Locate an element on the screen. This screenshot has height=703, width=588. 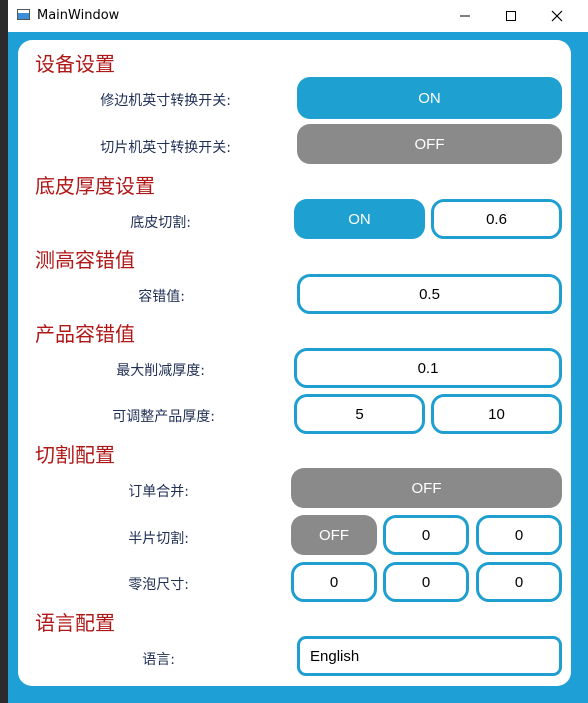
title-bar: MainWindow is located at coordinates (298, 16).